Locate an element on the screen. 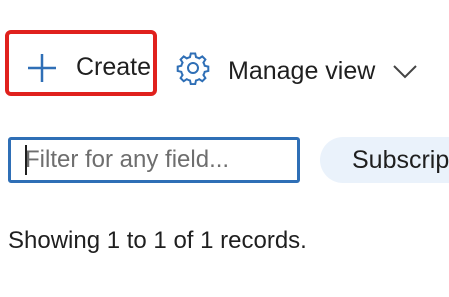 The image size is (449, 297). text-cursor is located at coordinates (26, 160).